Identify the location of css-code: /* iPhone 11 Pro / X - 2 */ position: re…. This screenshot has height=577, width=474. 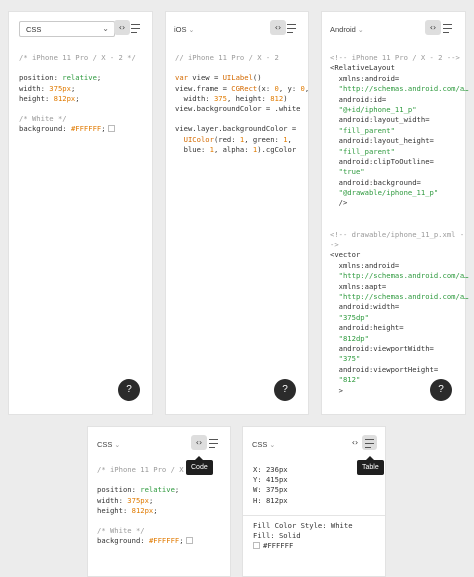
(77, 94).